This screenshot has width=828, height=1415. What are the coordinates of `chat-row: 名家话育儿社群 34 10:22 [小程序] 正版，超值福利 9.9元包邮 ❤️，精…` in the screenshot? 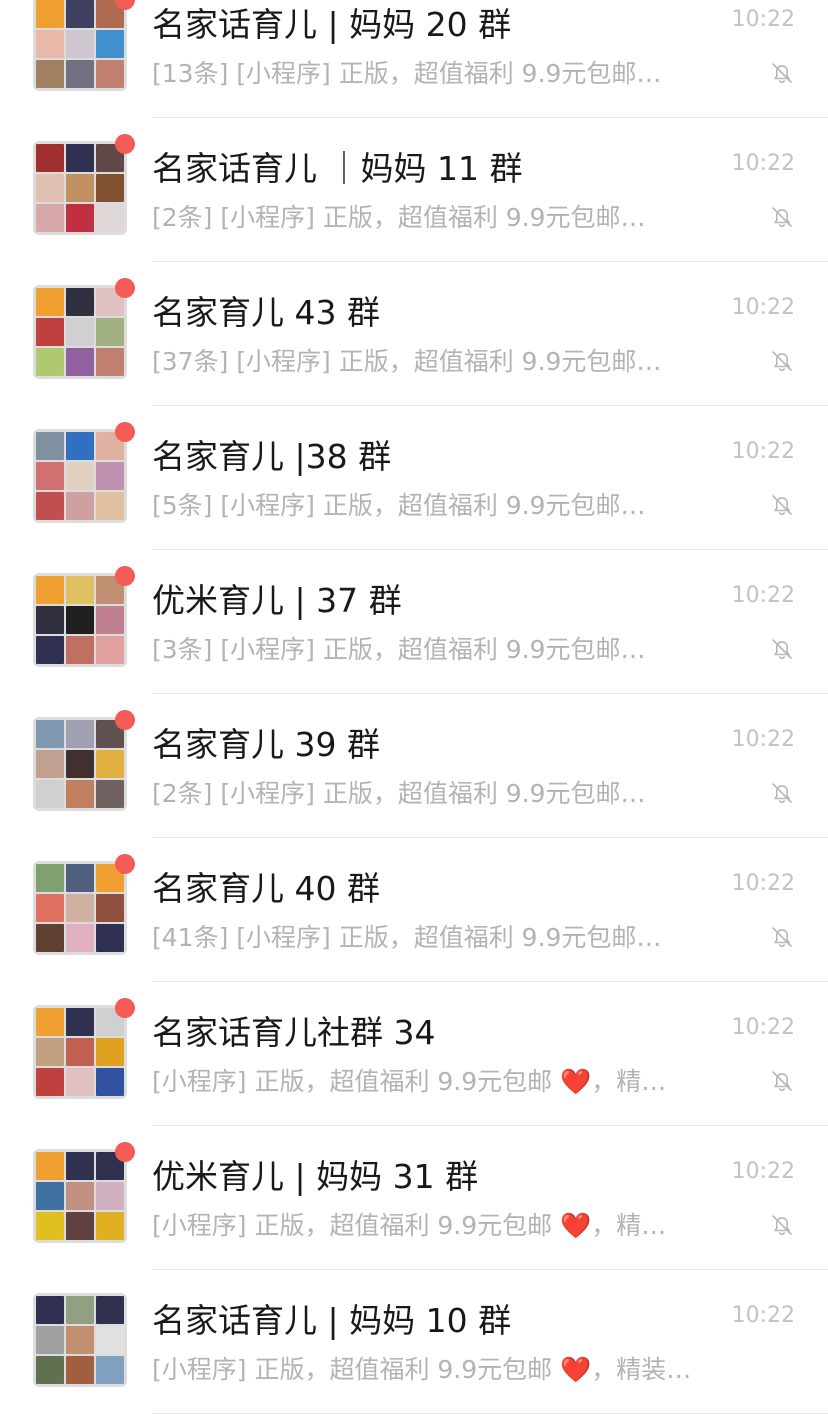 It's located at (414, 1054).